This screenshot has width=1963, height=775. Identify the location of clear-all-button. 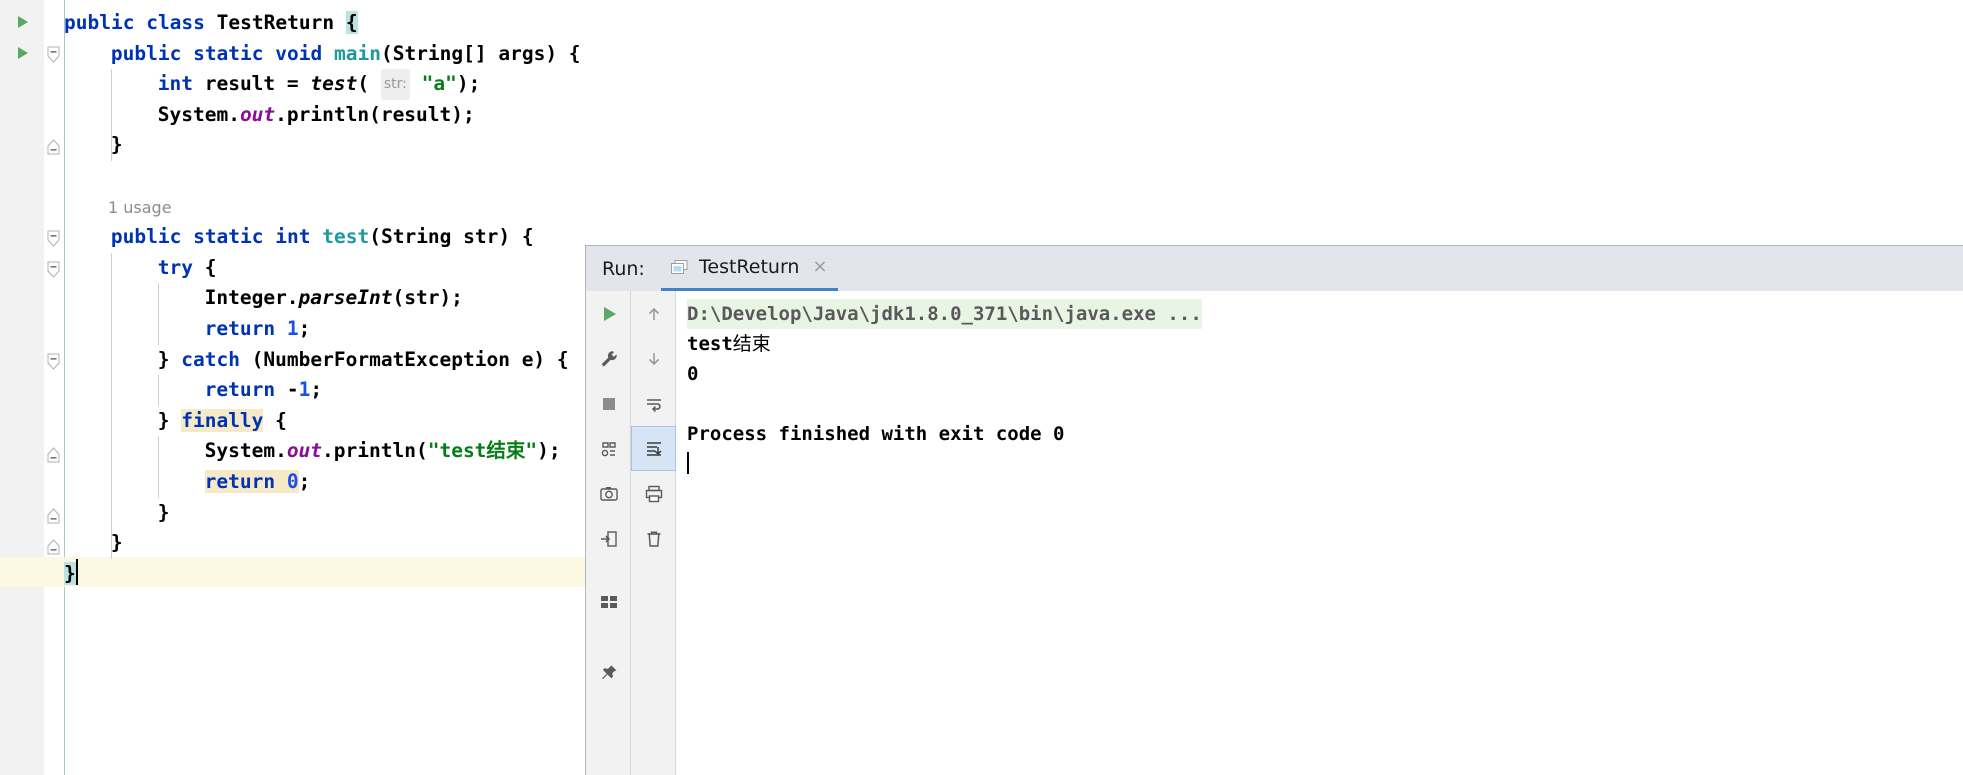
(653, 538).